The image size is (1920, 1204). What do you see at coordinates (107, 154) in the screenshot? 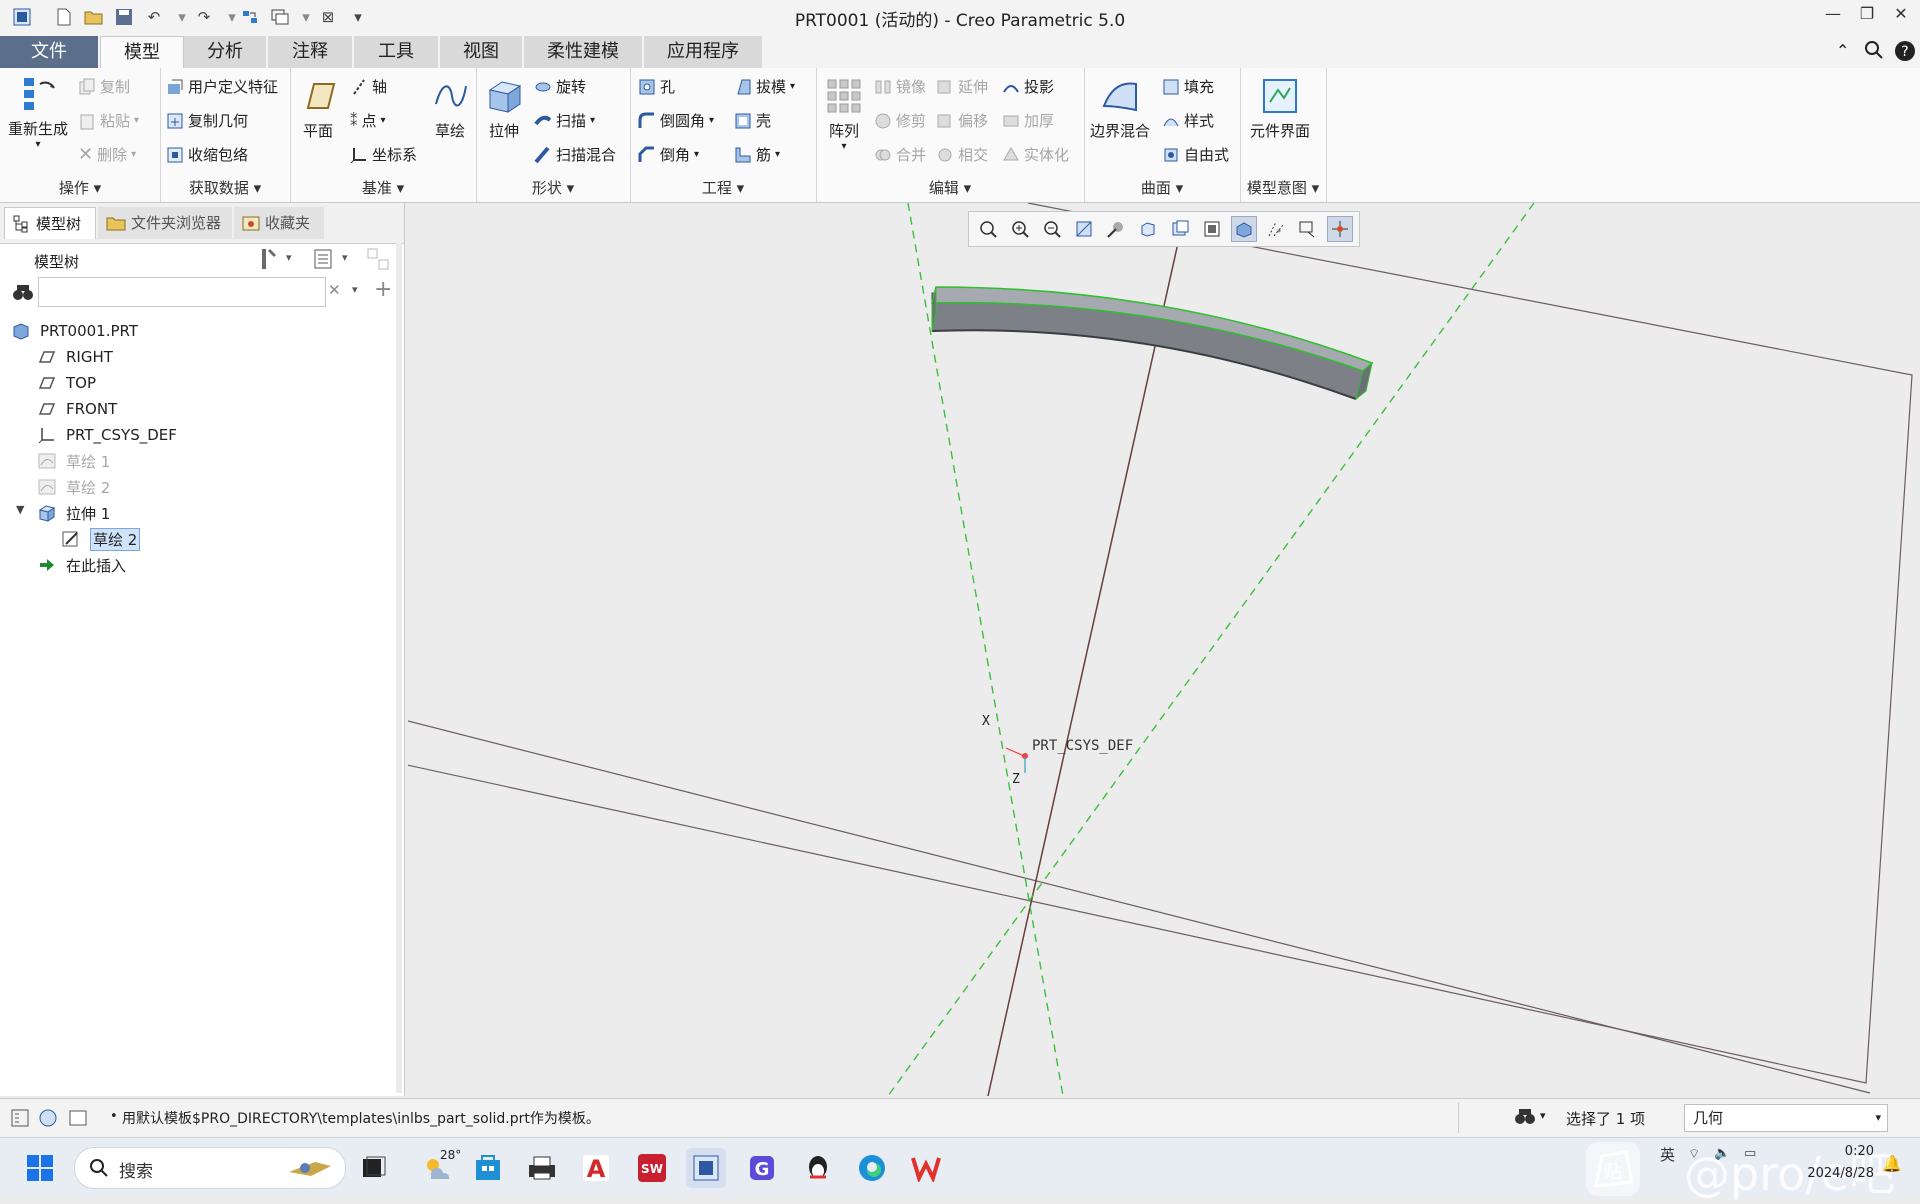
I see `delete-button: ✕ 删除 ▾` at bounding box center [107, 154].